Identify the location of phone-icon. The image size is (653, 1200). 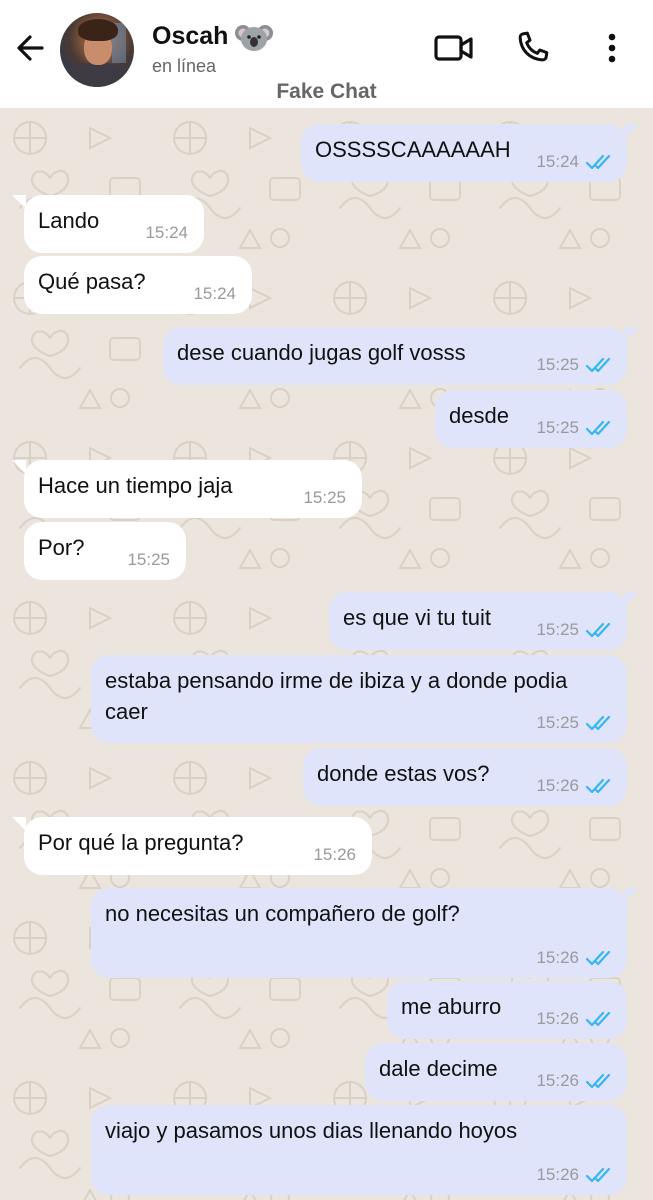
(532, 48).